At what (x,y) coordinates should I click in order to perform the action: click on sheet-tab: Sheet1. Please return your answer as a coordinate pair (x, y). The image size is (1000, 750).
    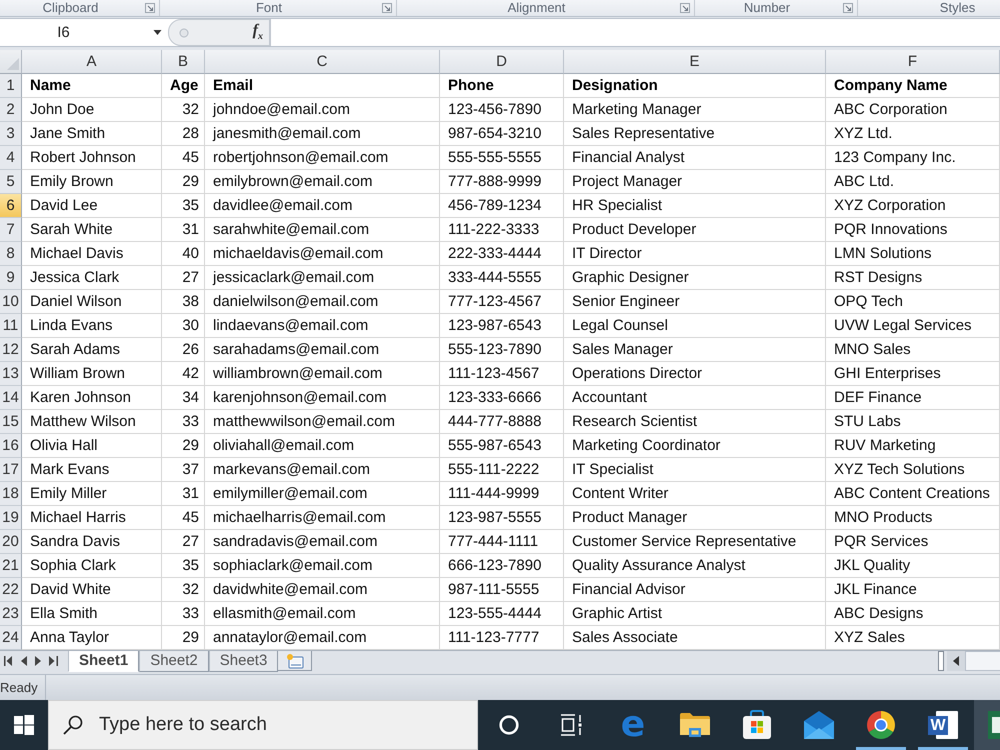
    Looking at the image, I should click on (104, 661).